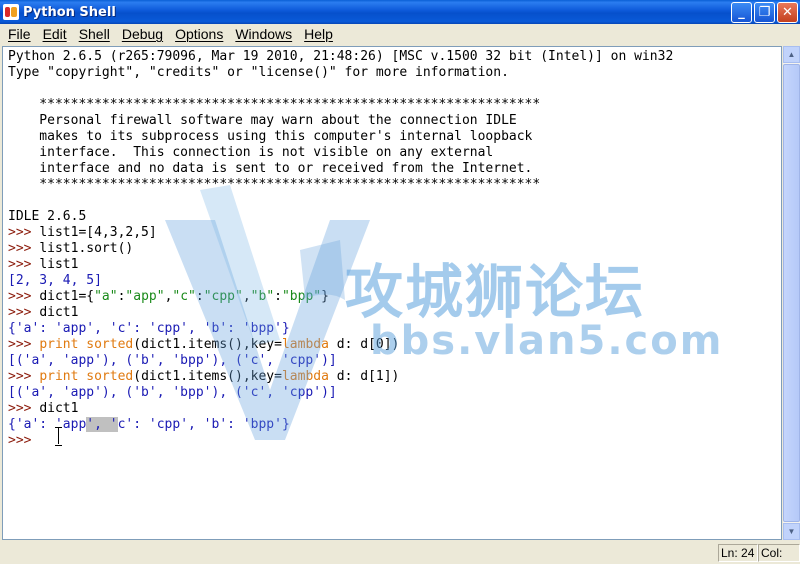  Describe the element at coordinates (787, 12) in the screenshot. I see `close-button: ✕` at that location.